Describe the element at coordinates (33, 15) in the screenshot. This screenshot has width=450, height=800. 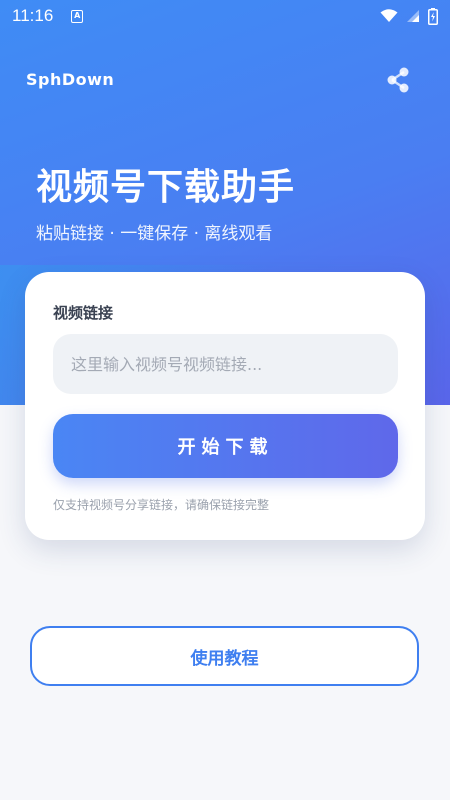
I see `status-time: 11:16` at that location.